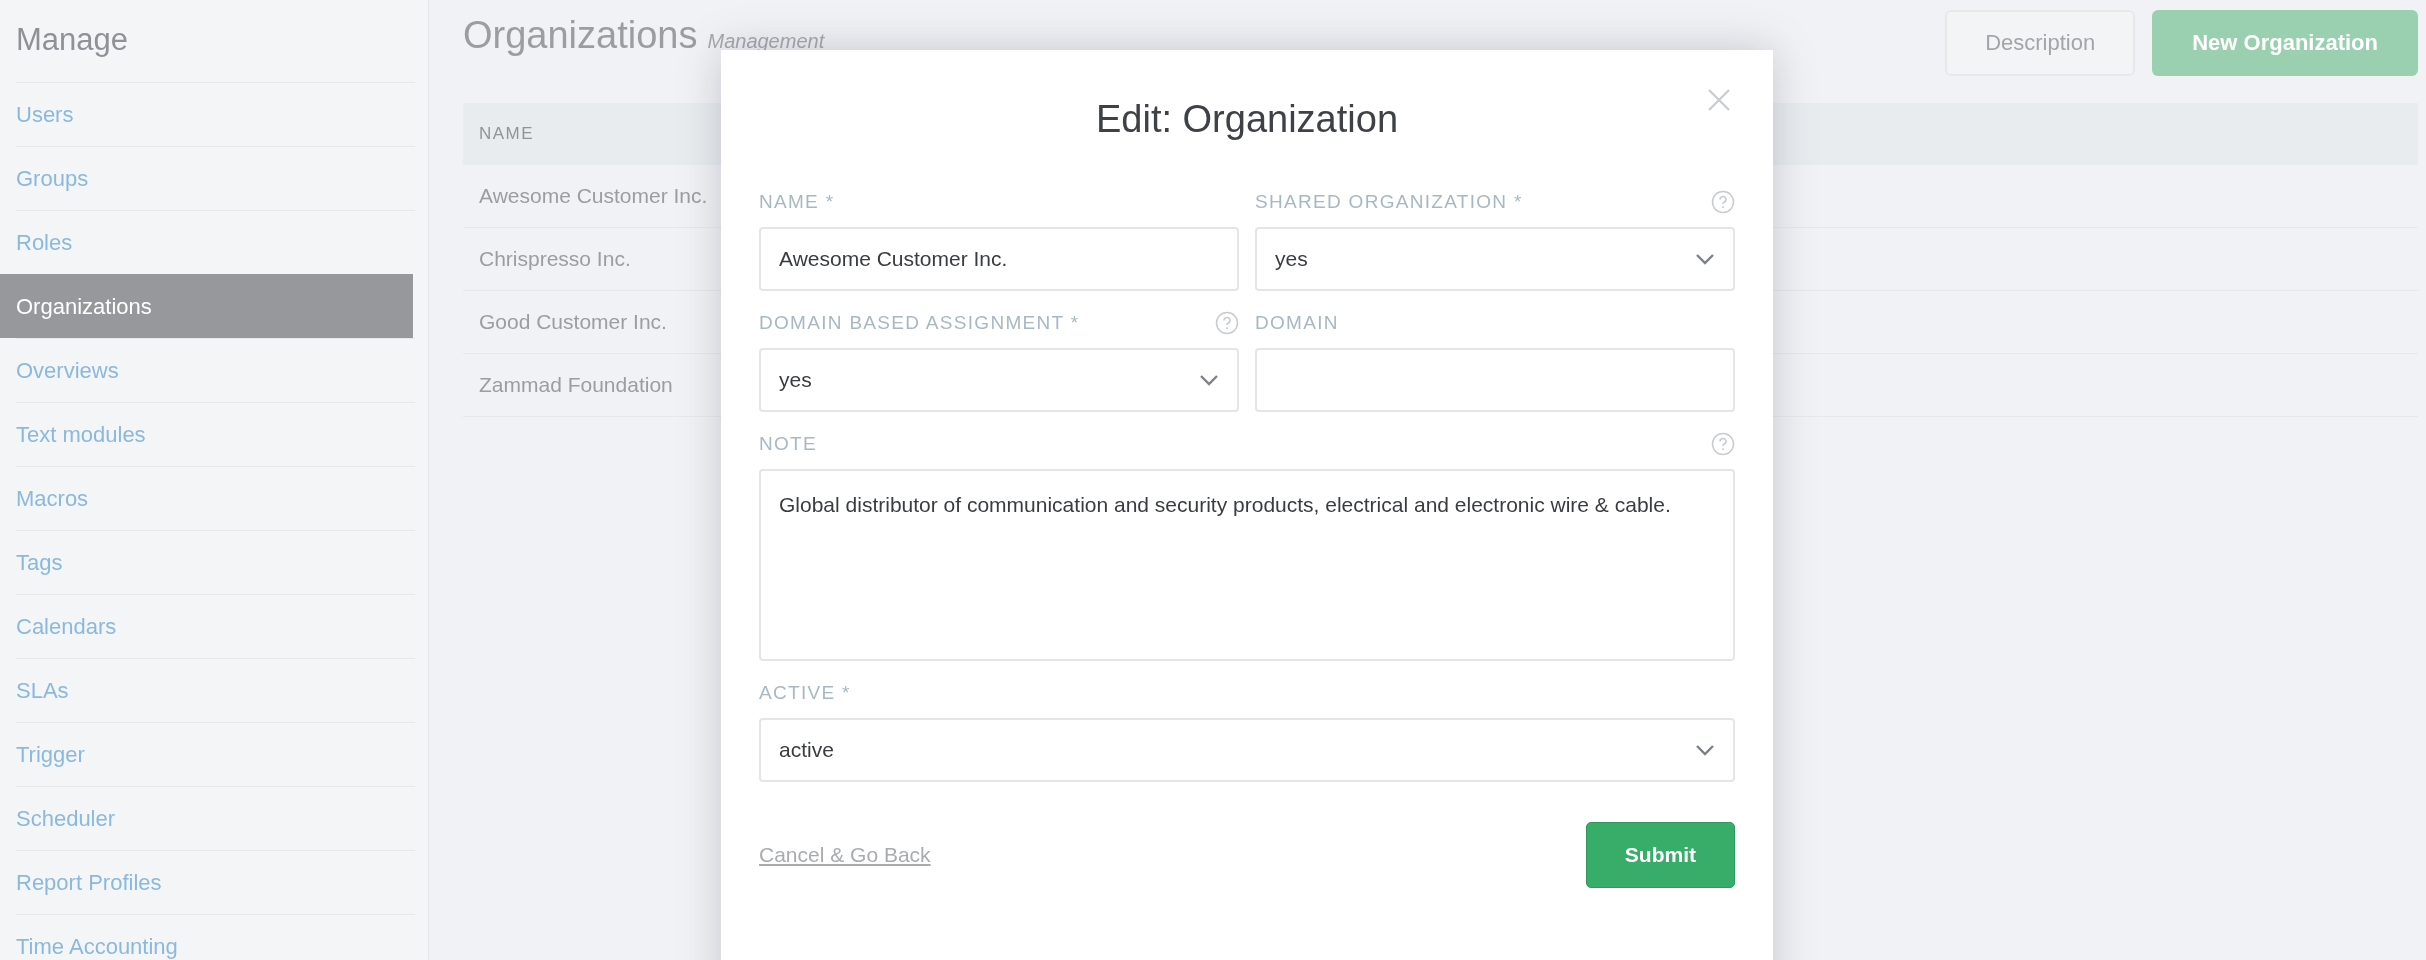 This screenshot has height=960, width=2426. What do you see at coordinates (1247, 120) in the screenshot?
I see `dialog-title: Edit: Organization` at bounding box center [1247, 120].